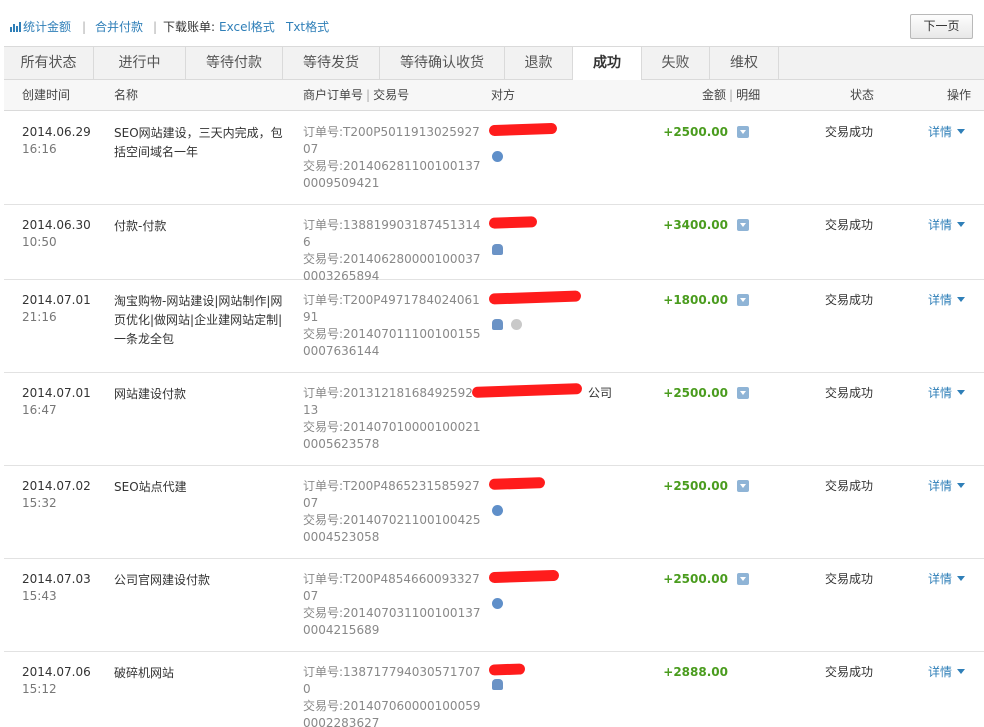 The image size is (984, 727). I want to click on row-time: 10:50, so click(39, 242).